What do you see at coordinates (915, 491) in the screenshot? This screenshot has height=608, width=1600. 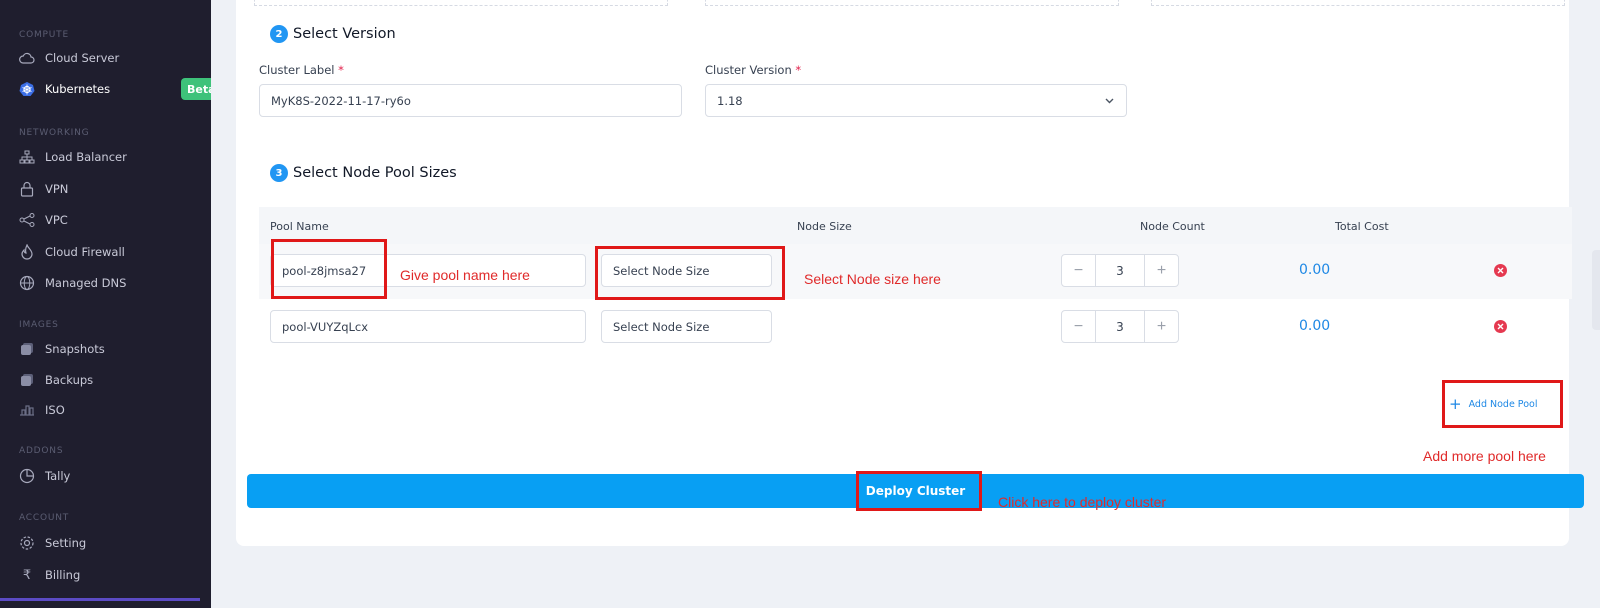 I see `deploy-cluster-button: Deploy Cluster` at bounding box center [915, 491].